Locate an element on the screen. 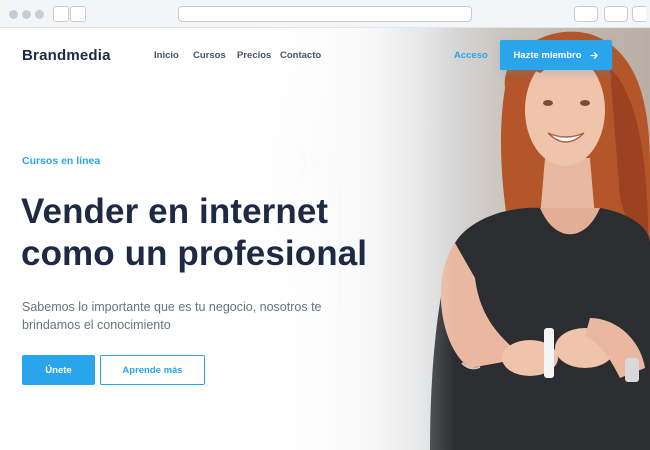 The image size is (650, 450). become-member-label: Hazte miembro is located at coordinates (547, 55).